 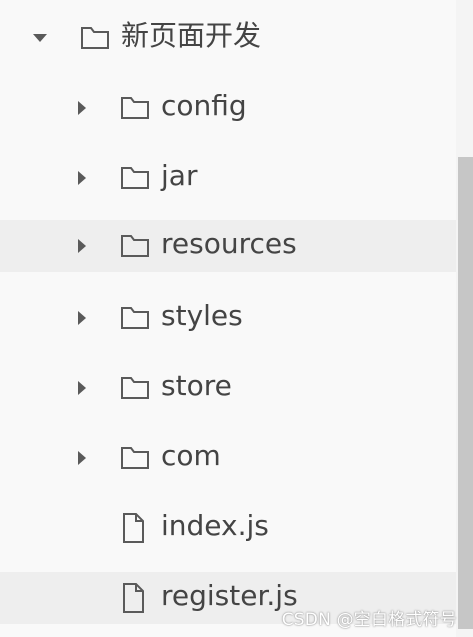 I want to click on tree-row-folder-resources: resources, so click(x=228, y=246).